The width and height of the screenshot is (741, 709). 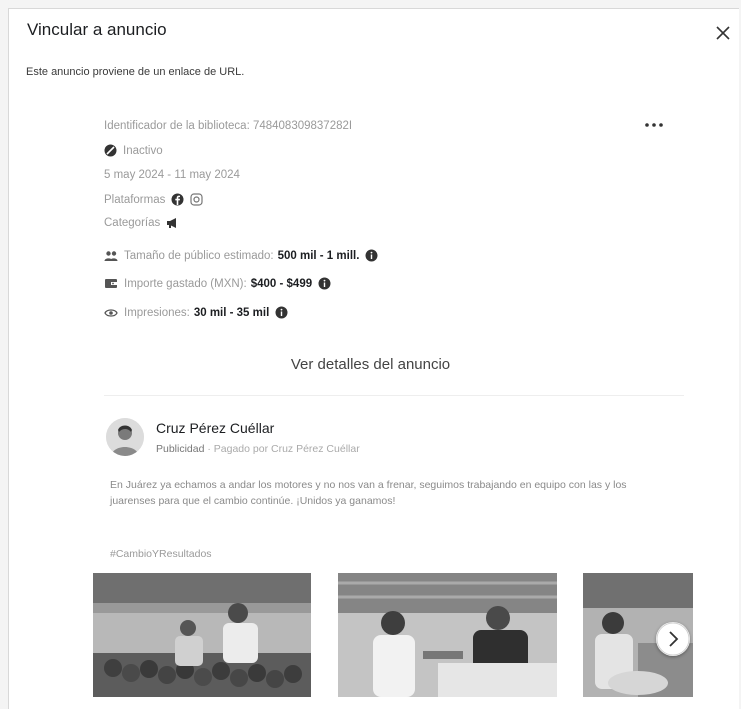 I want to click on divider, so click(x=394, y=395).